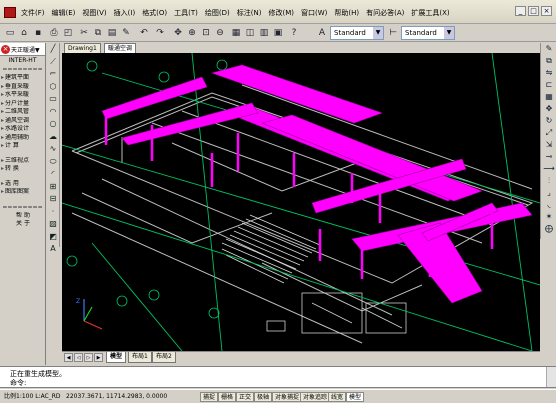  I want to click on command-prompt: 命令:, so click(18, 383).